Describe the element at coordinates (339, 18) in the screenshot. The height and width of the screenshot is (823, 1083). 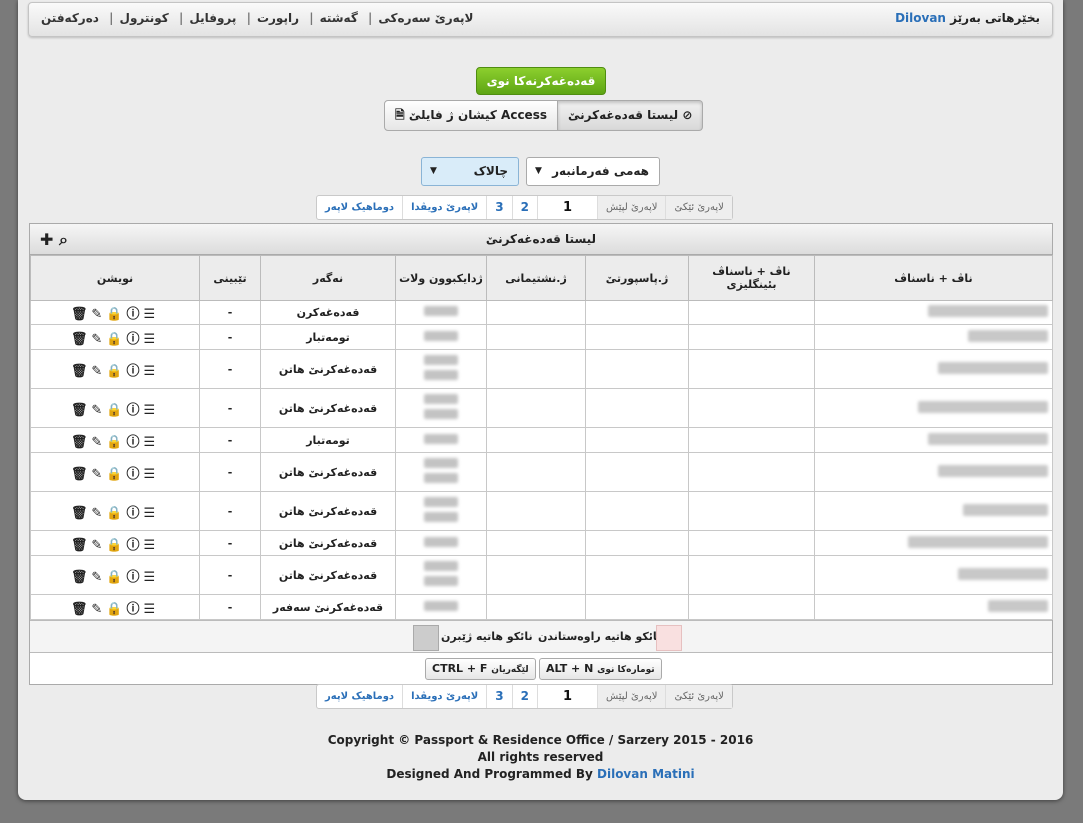
I see `nav-trips: گەشتە` at that location.